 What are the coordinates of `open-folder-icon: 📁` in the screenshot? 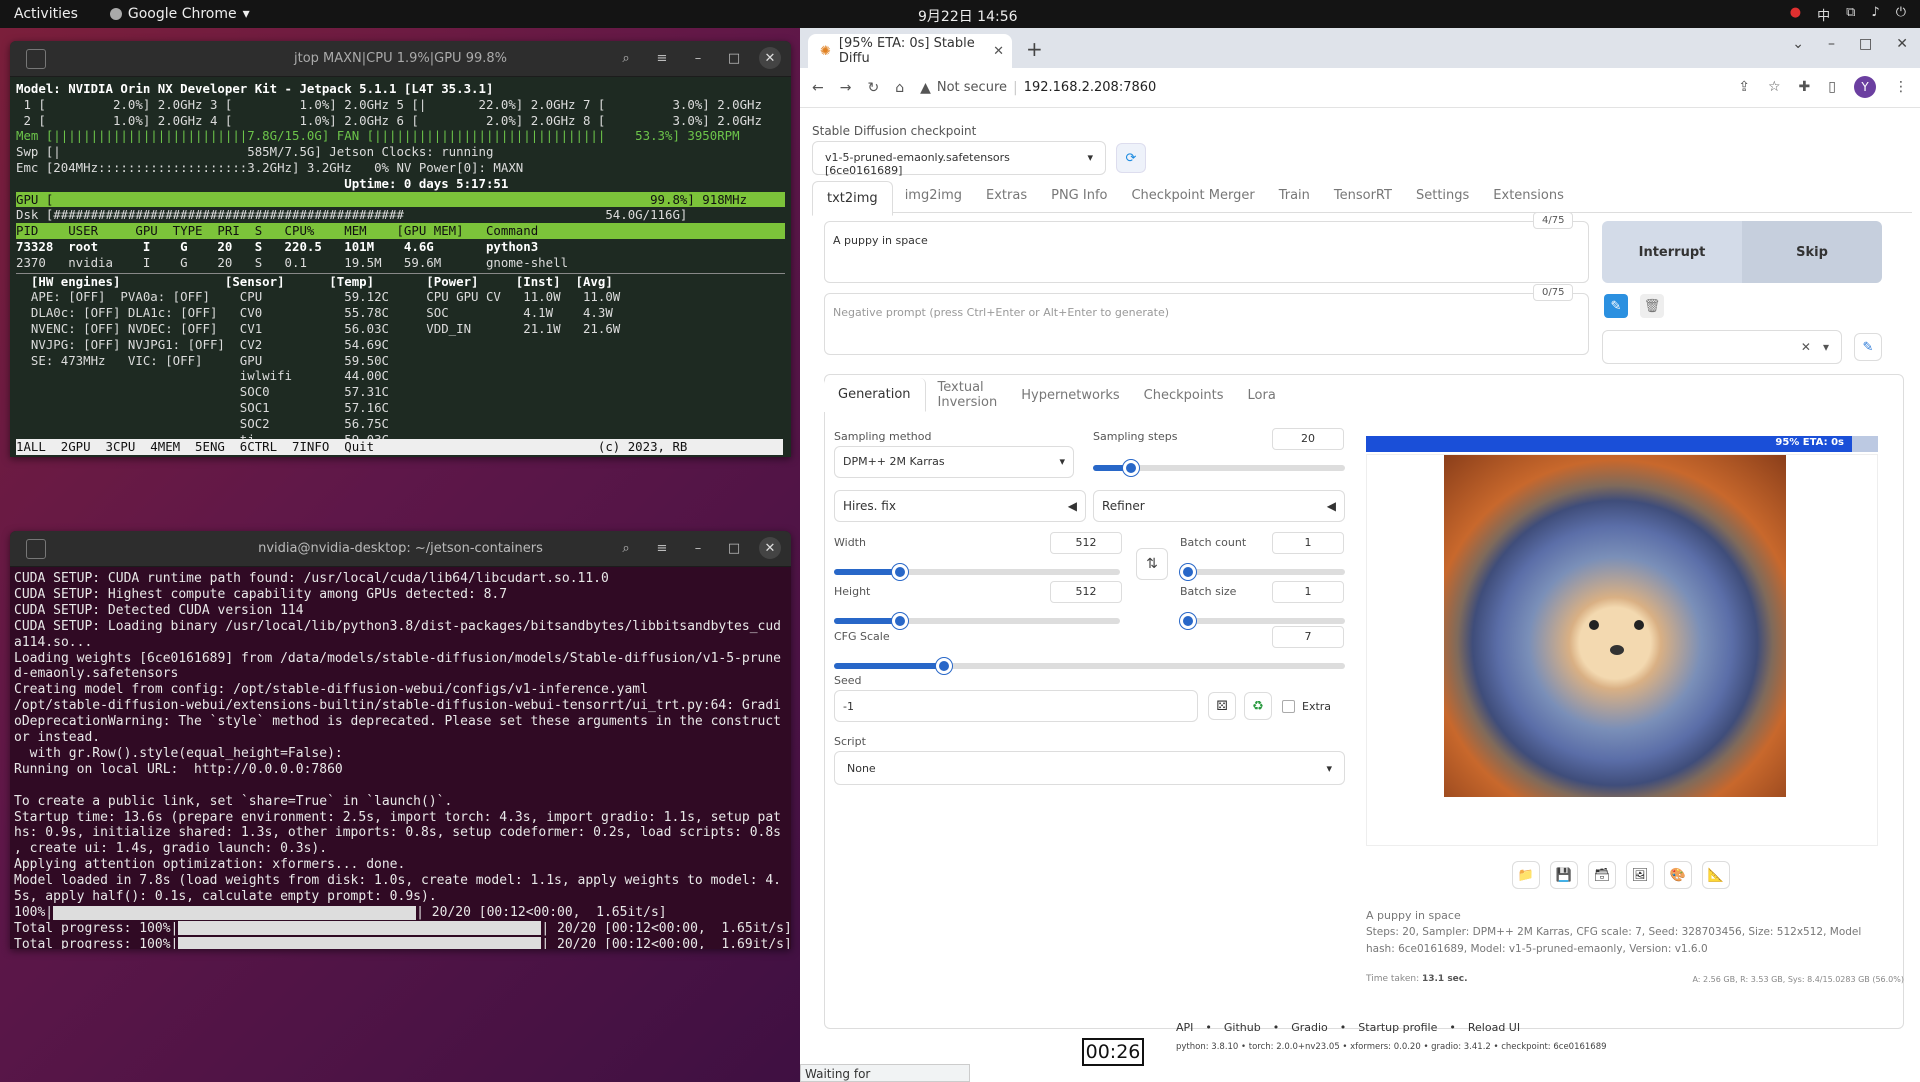 It's located at (1526, 875).